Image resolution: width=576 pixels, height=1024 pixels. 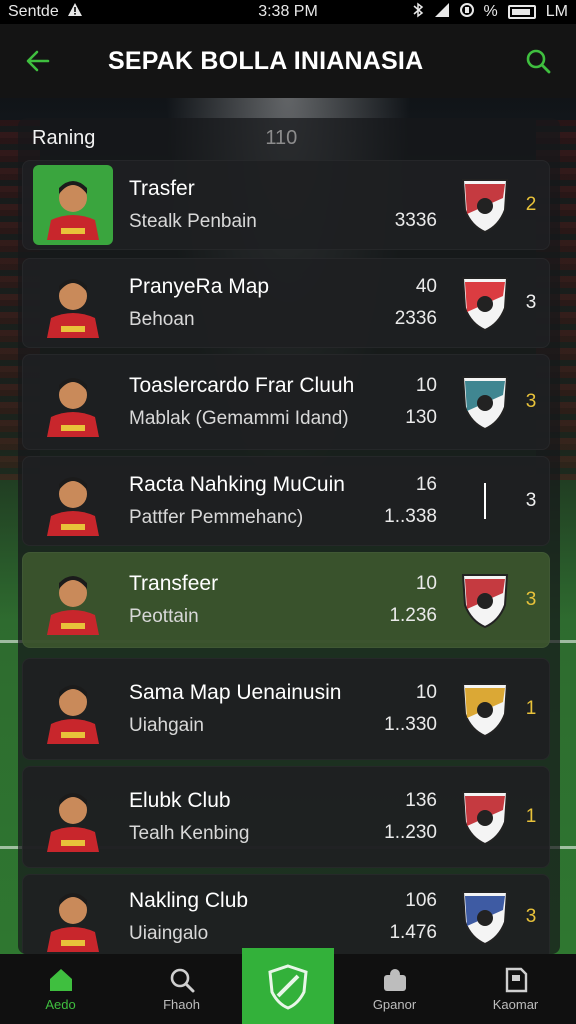 I want to click on stat-top: 136, so click(x=421, y=800).